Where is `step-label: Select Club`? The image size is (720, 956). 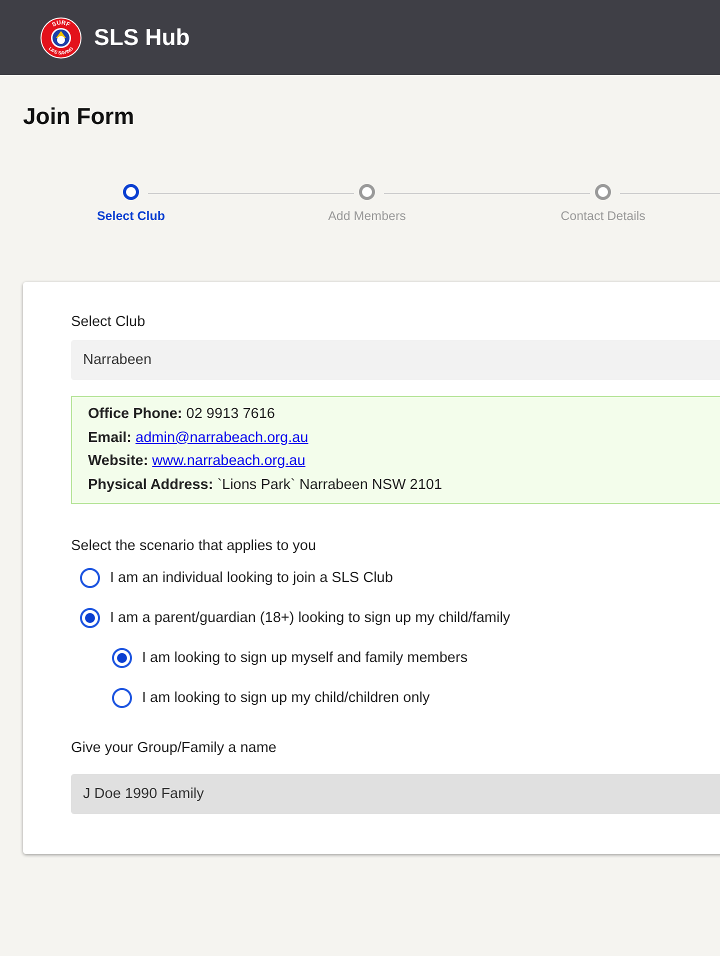 step-label: Select Club is located at coordinates (131, 216).